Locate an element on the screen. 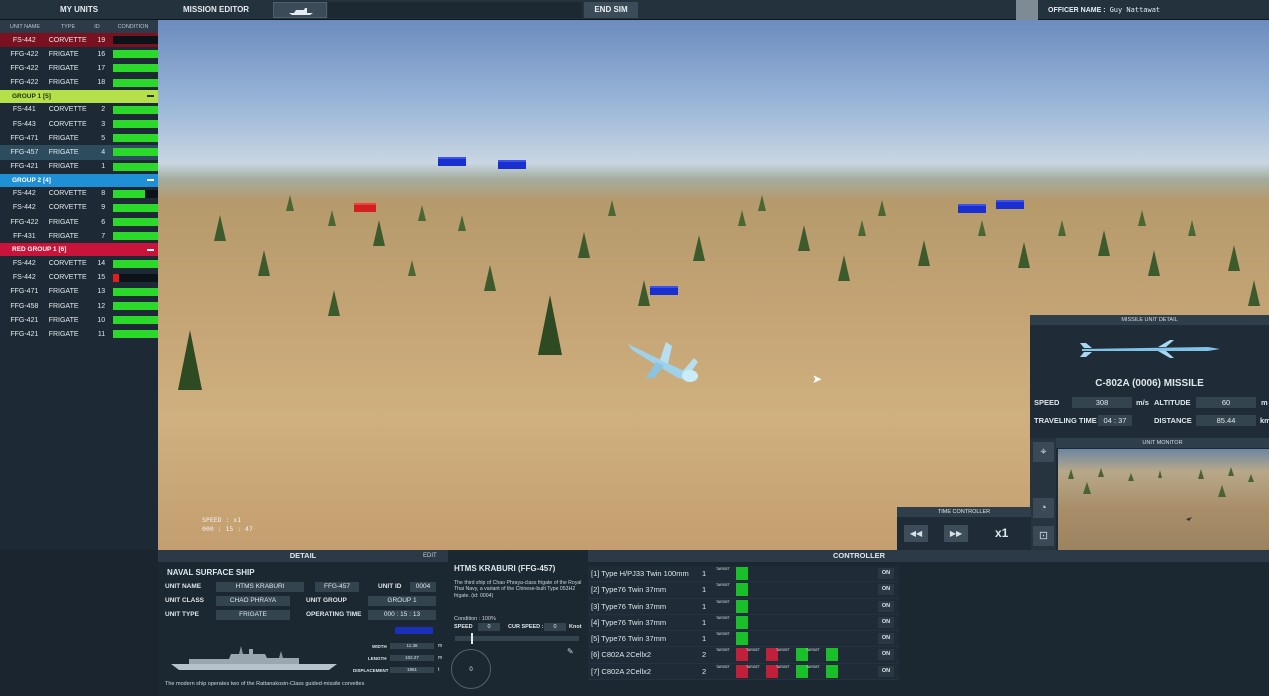 The width and height of the screenshot is (1269, 696). group-header: GROUP 1 [5] is located at coordinates (79, 96).